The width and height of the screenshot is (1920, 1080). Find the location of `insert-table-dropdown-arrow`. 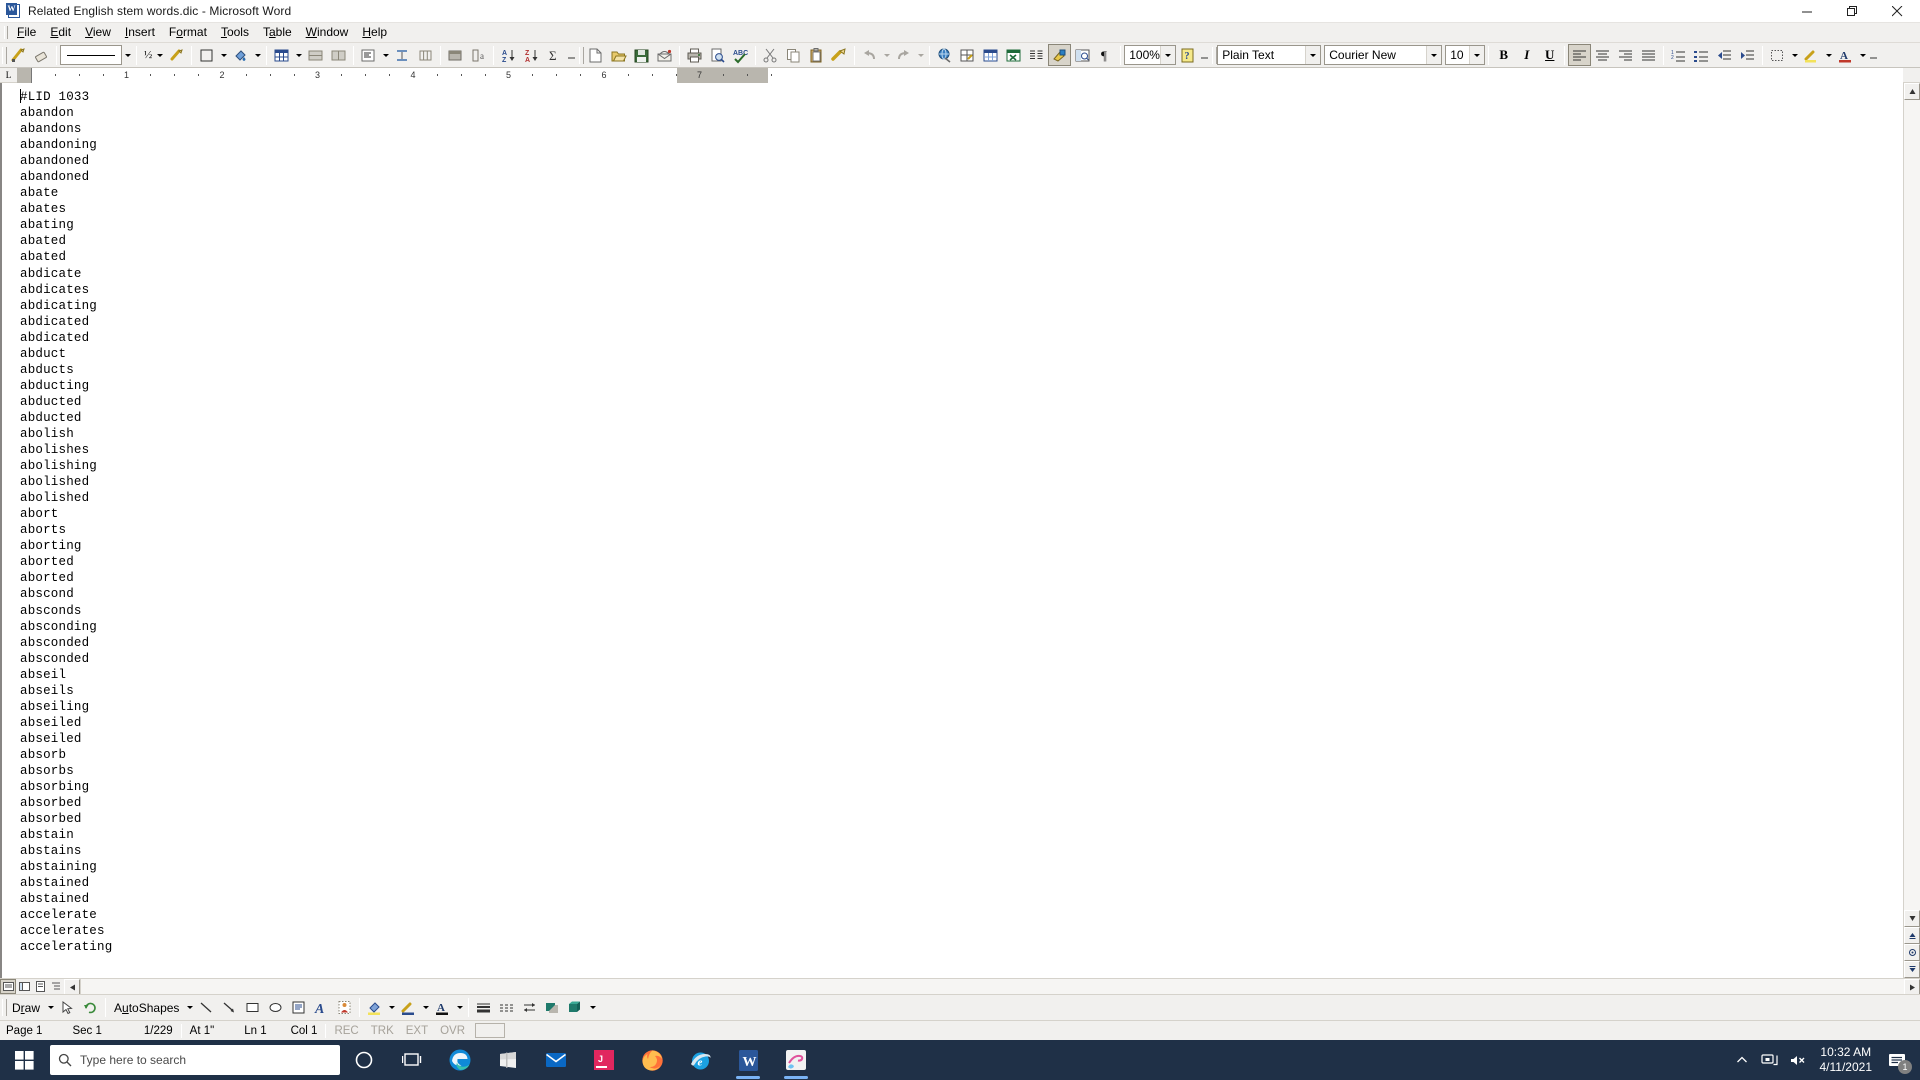

insert-table-dropdown-arrow is located at coordinates (298, 55).